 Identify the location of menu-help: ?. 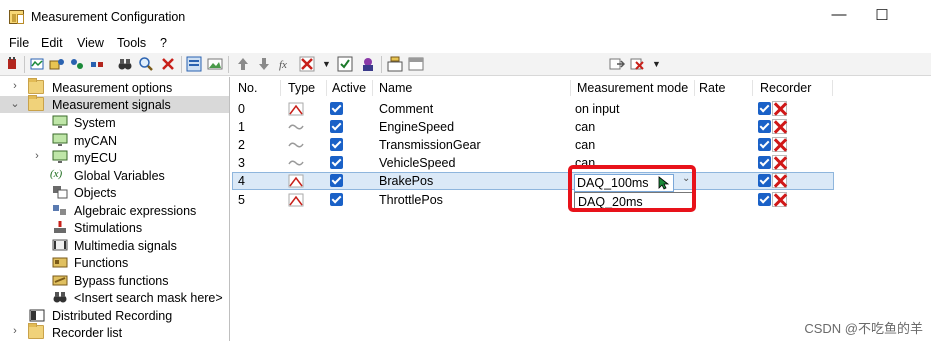
(163, 43).